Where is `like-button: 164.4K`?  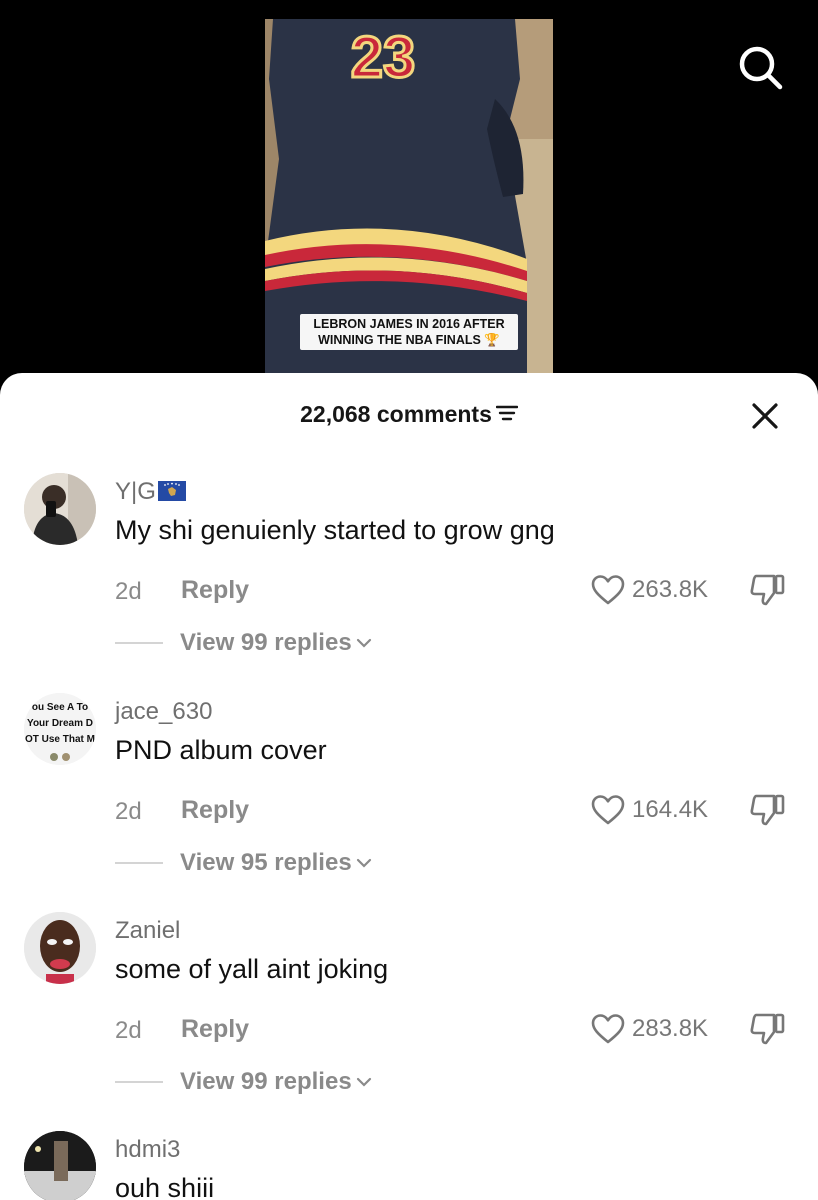
like-button: 164.4K is located at coordinates (649, 810).